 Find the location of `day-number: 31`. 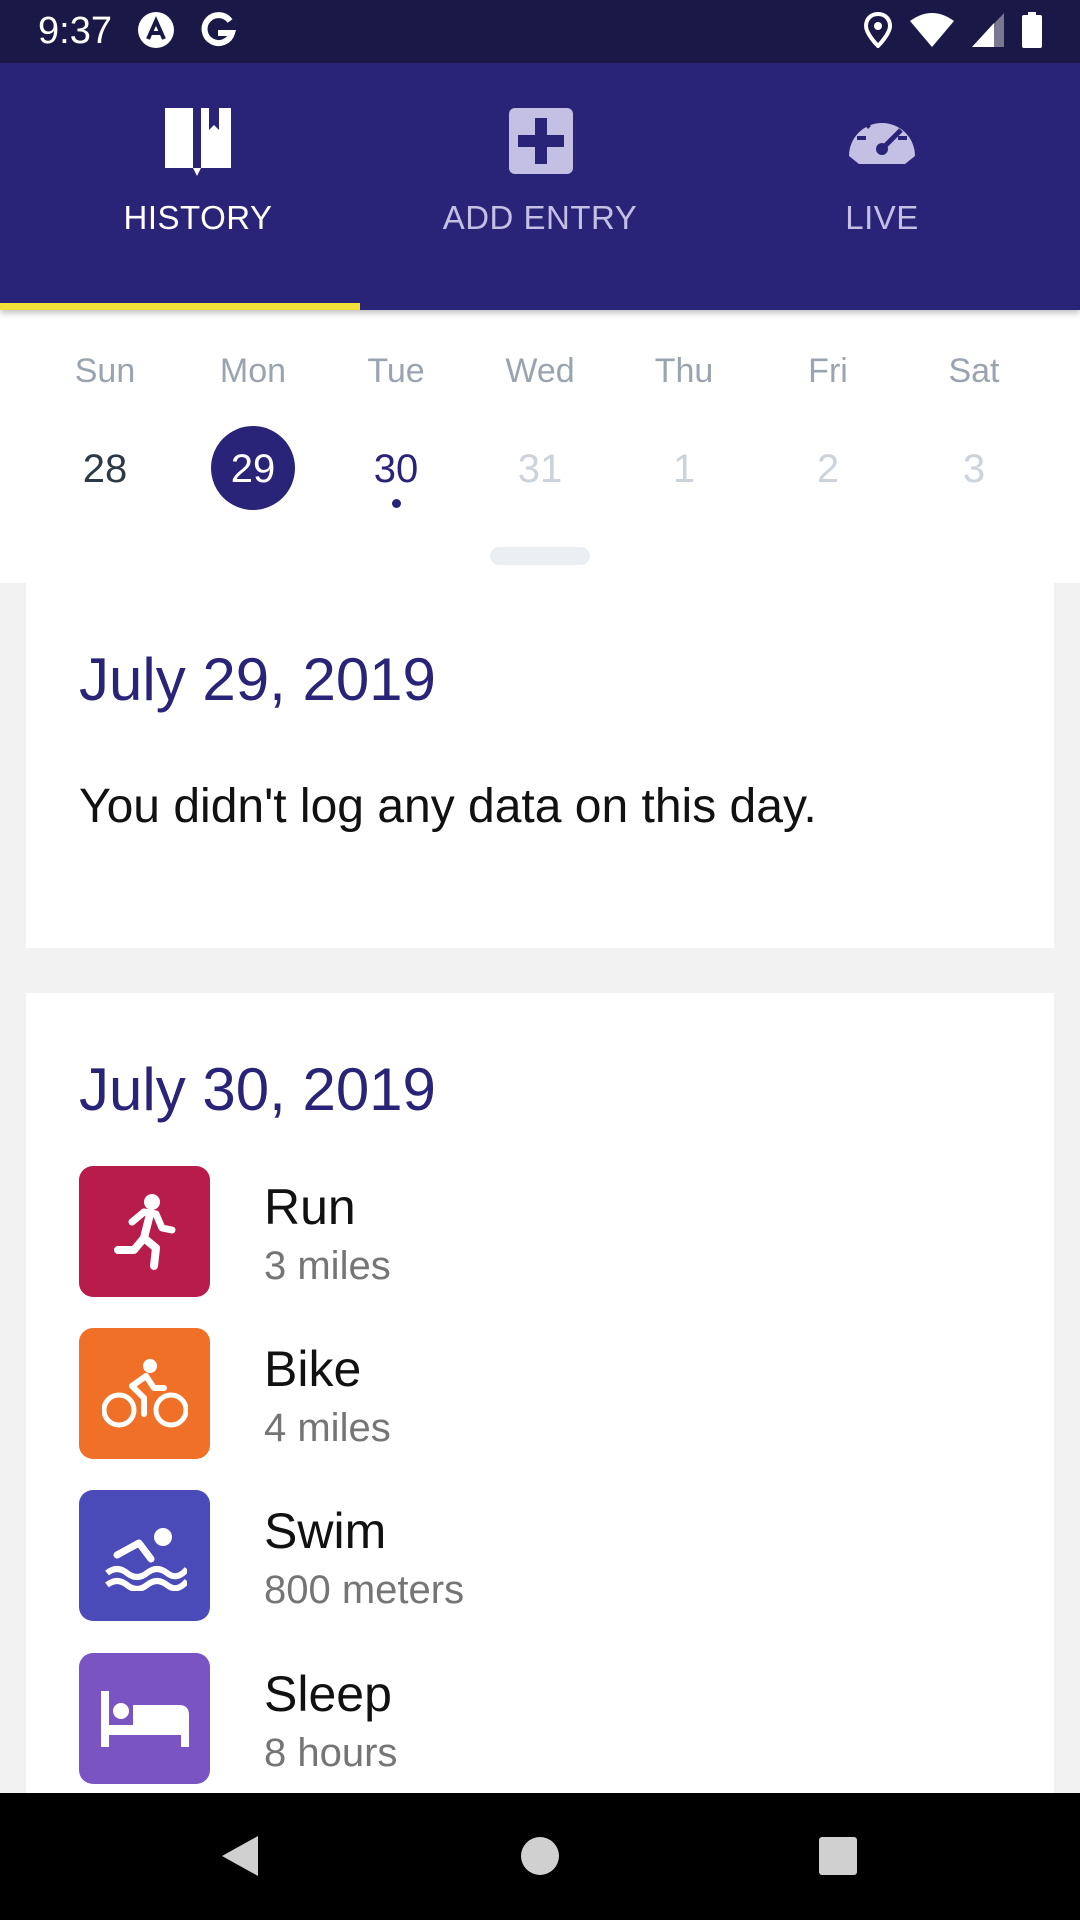

day-number: 31 is located at coordinates (540, 469).